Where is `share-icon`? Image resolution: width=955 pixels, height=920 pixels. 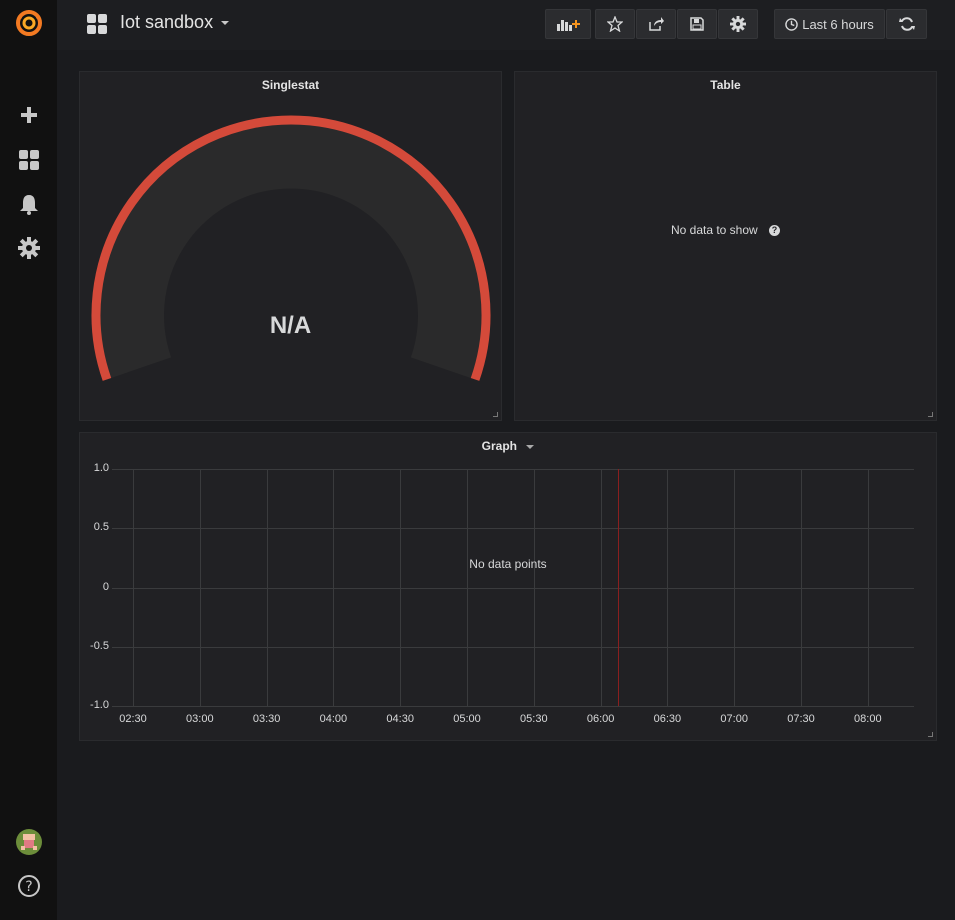 share-icon is located at coordinates (656, 24).